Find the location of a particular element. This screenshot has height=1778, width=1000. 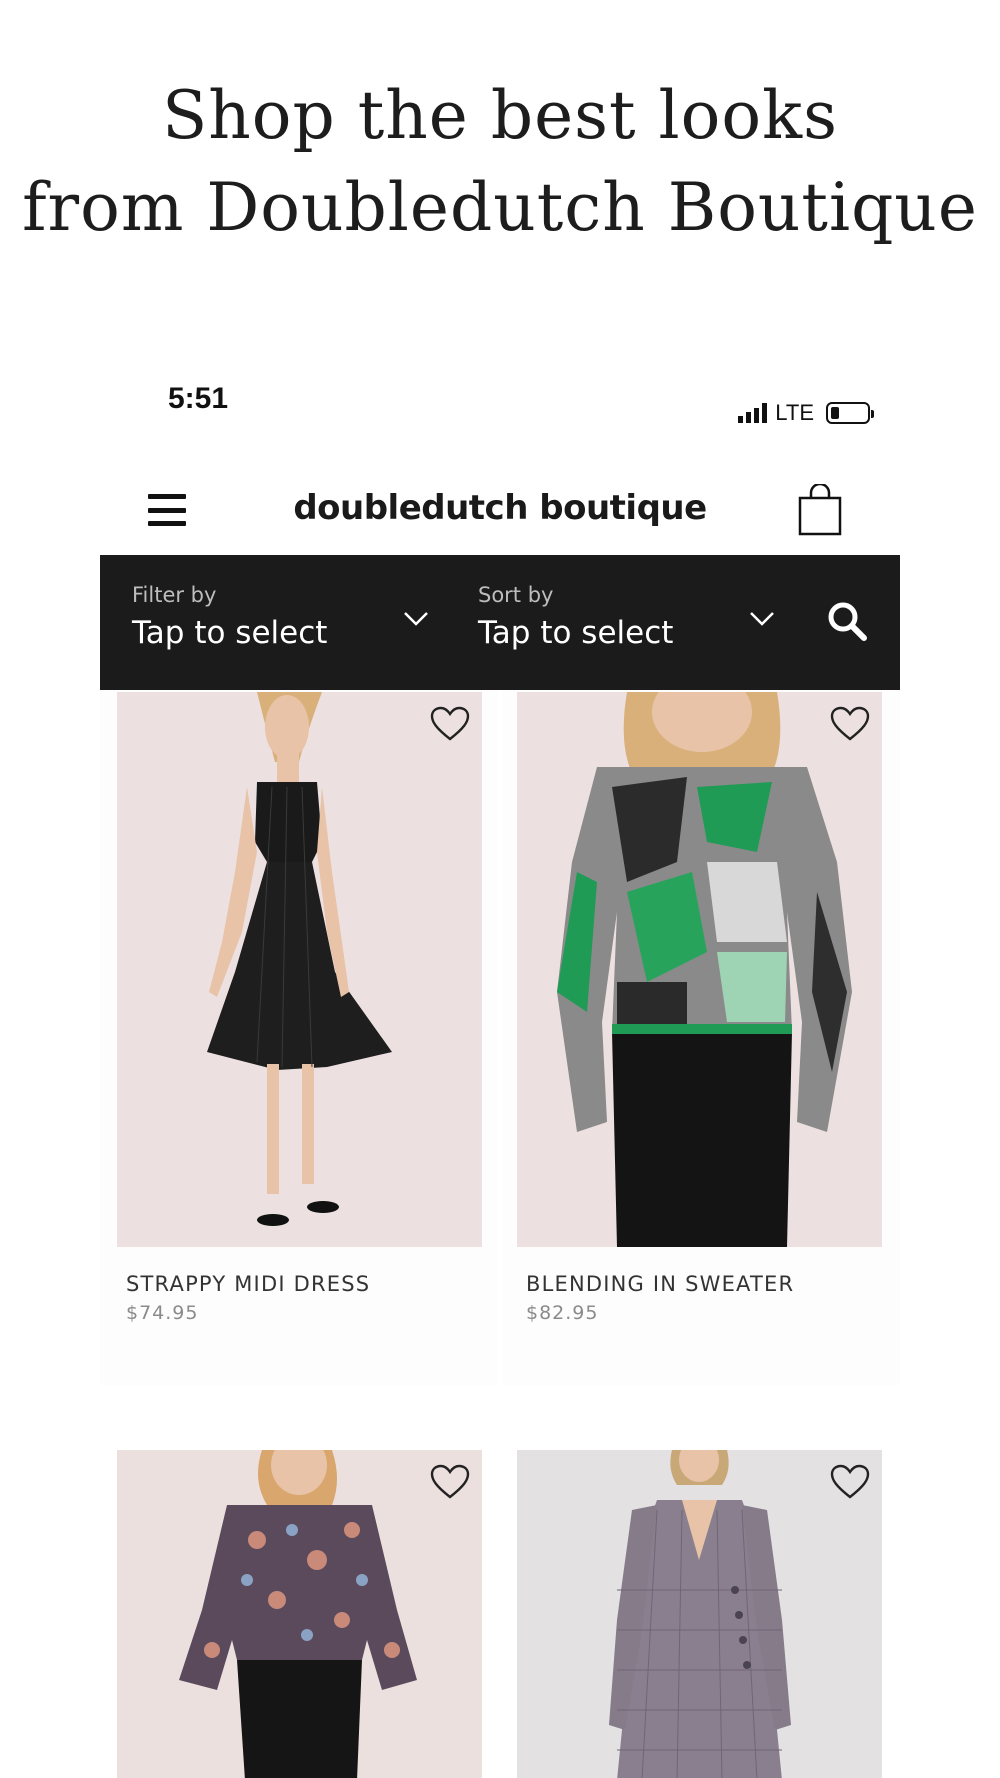

filter-dropdown: Filter by Tap to select is located at coordinates (229, 617).